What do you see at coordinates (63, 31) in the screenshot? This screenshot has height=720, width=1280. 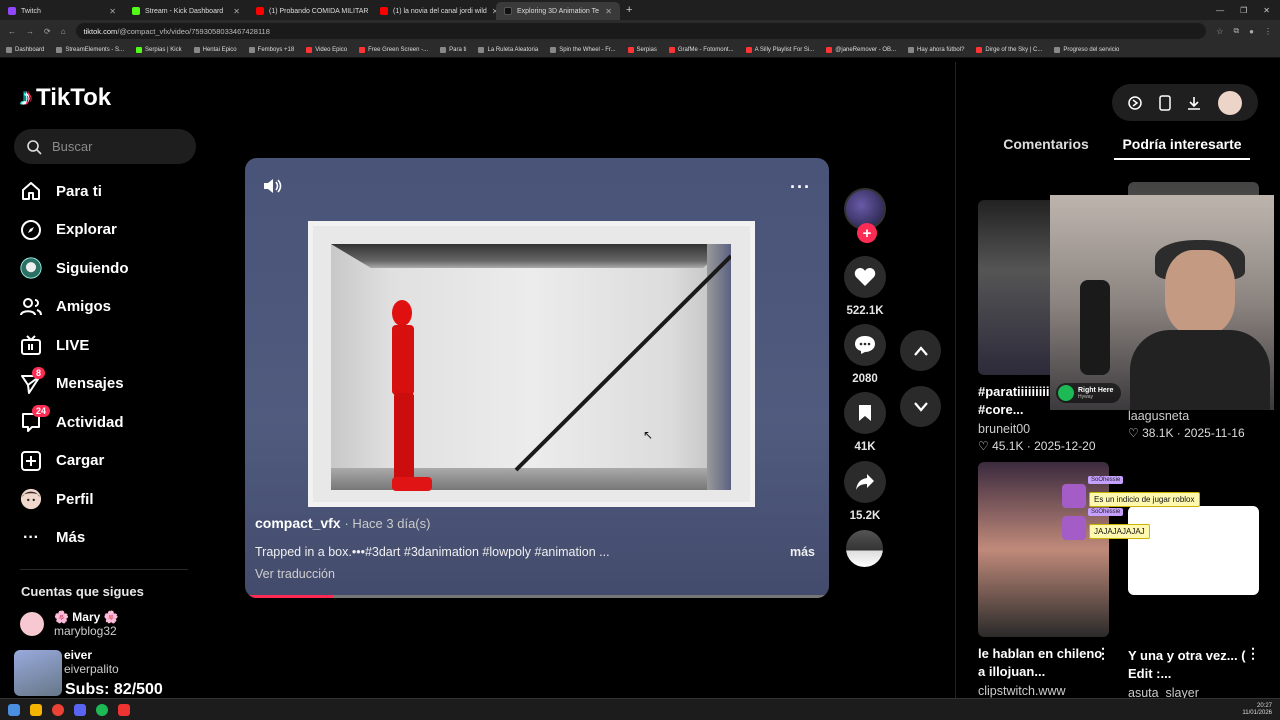 I see `home-icon: ⌂` at bounding box center [63, 31].